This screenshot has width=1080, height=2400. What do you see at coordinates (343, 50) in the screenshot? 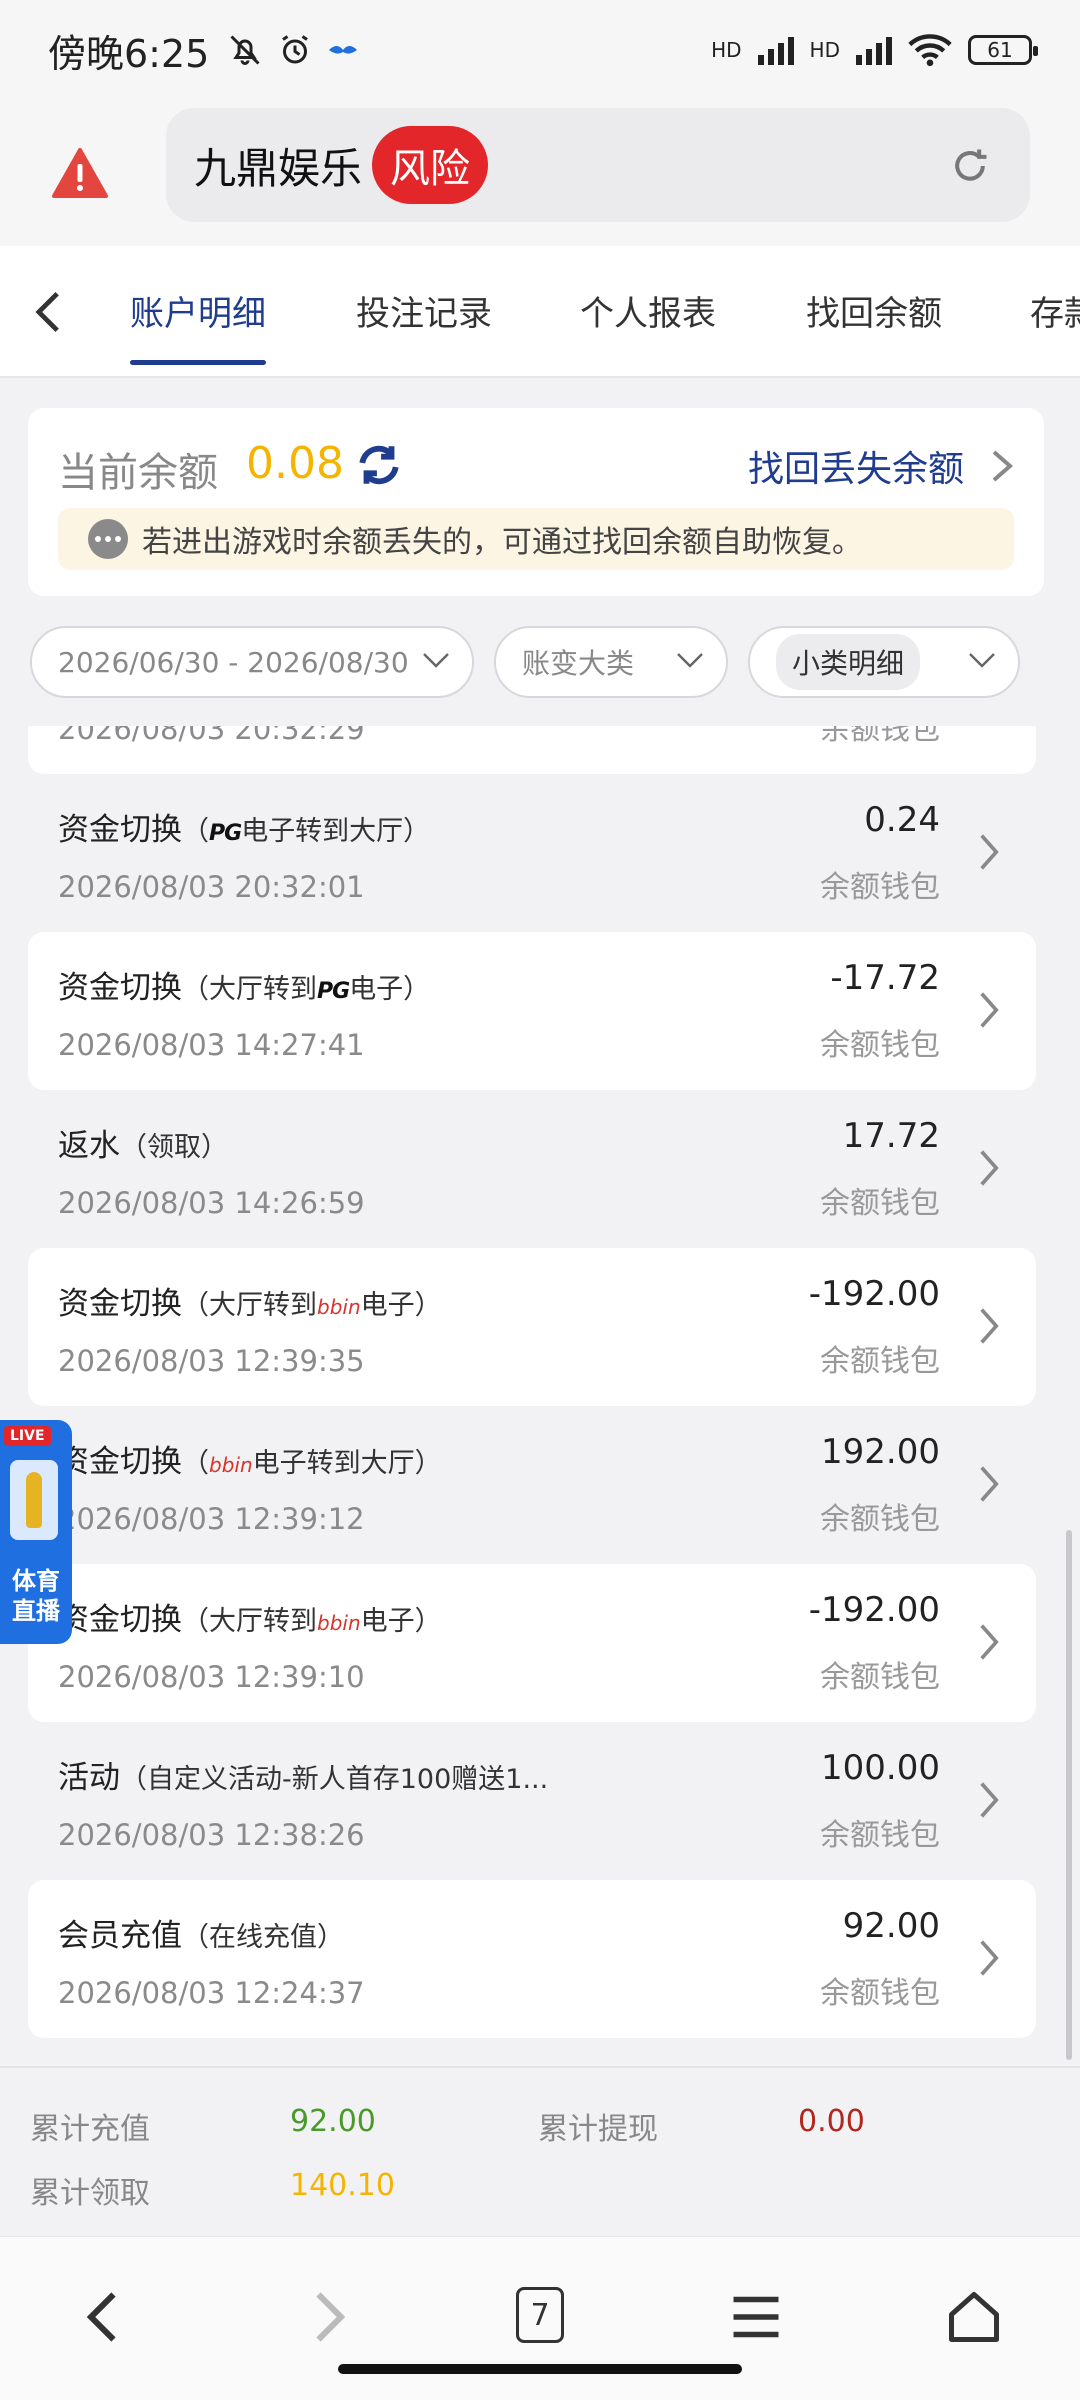
I see `bird-icon` at bounding box center [343, 50].